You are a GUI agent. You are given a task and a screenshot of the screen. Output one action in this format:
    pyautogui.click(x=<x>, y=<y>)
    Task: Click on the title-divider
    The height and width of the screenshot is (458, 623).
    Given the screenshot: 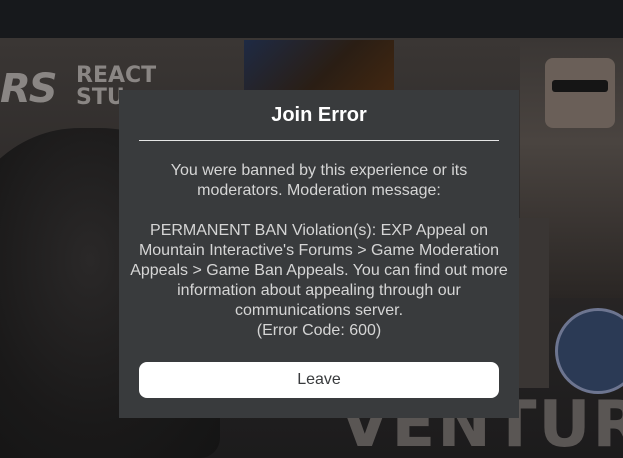 What is the action you would take?
    pyautogui.click(x=319, y=140)
    